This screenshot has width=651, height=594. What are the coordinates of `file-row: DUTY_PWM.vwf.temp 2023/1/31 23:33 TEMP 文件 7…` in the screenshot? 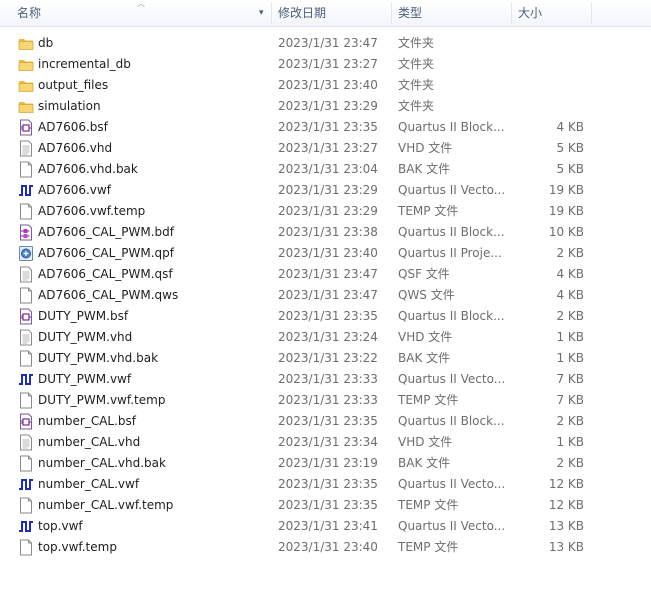 It's located at (325, 400).